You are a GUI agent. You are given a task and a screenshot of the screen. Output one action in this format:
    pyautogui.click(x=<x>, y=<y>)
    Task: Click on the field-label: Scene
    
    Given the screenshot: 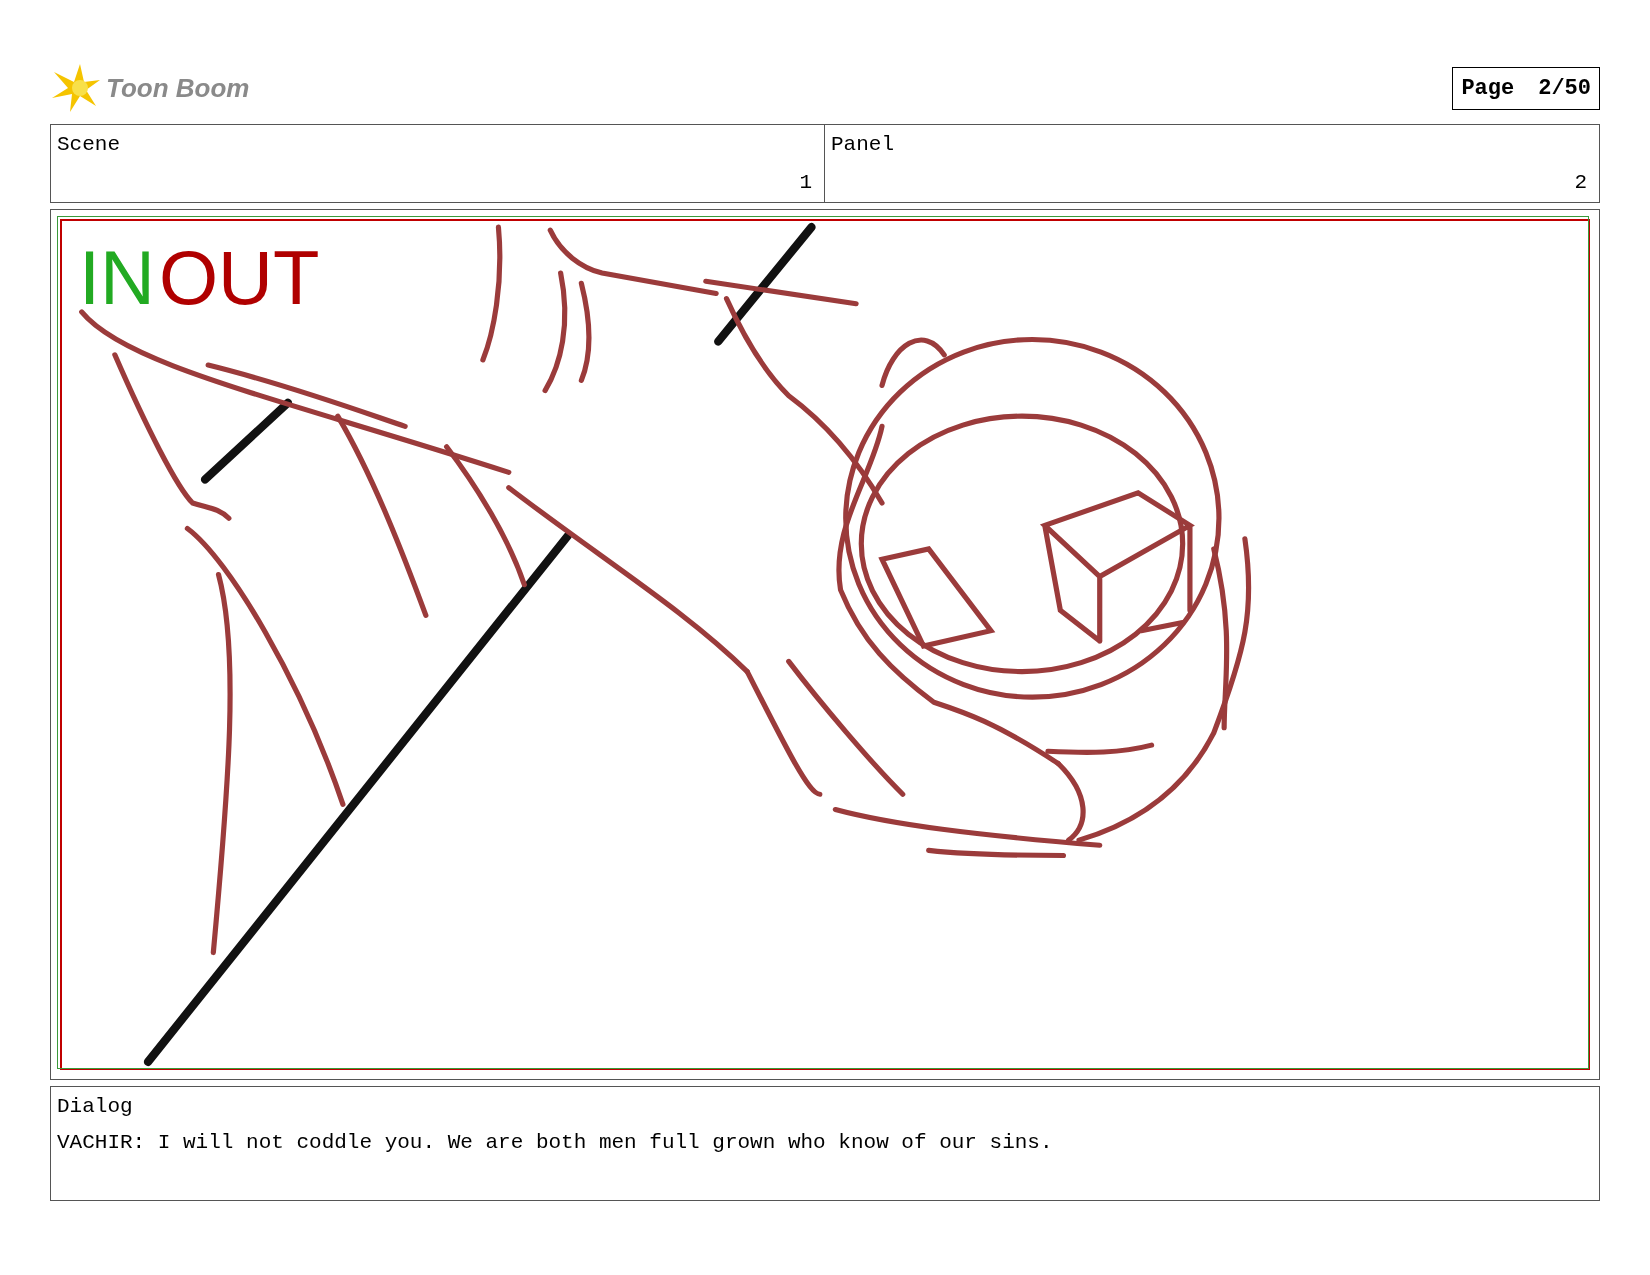 What is the action you would take?
    pyautogui.click(x=89, y=145)
    